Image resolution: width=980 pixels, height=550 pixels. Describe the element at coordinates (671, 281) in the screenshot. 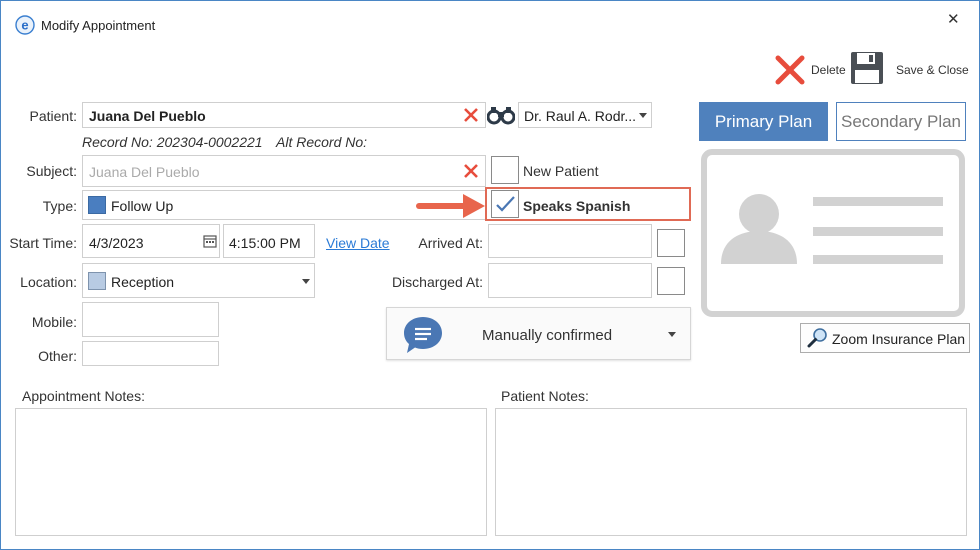

I see `discharged-at-checkbox` at that location.